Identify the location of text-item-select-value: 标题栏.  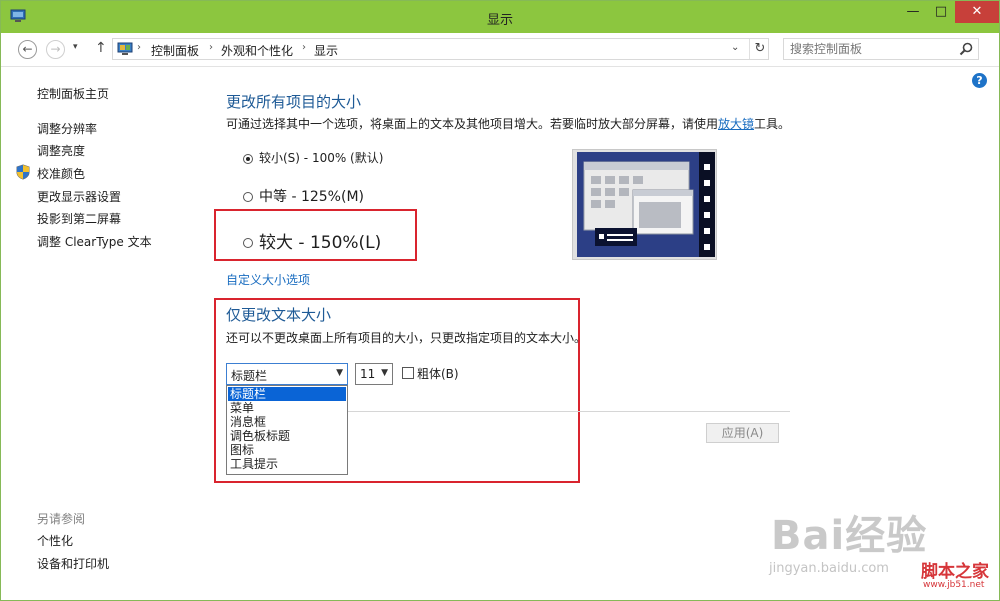
(249, 376).